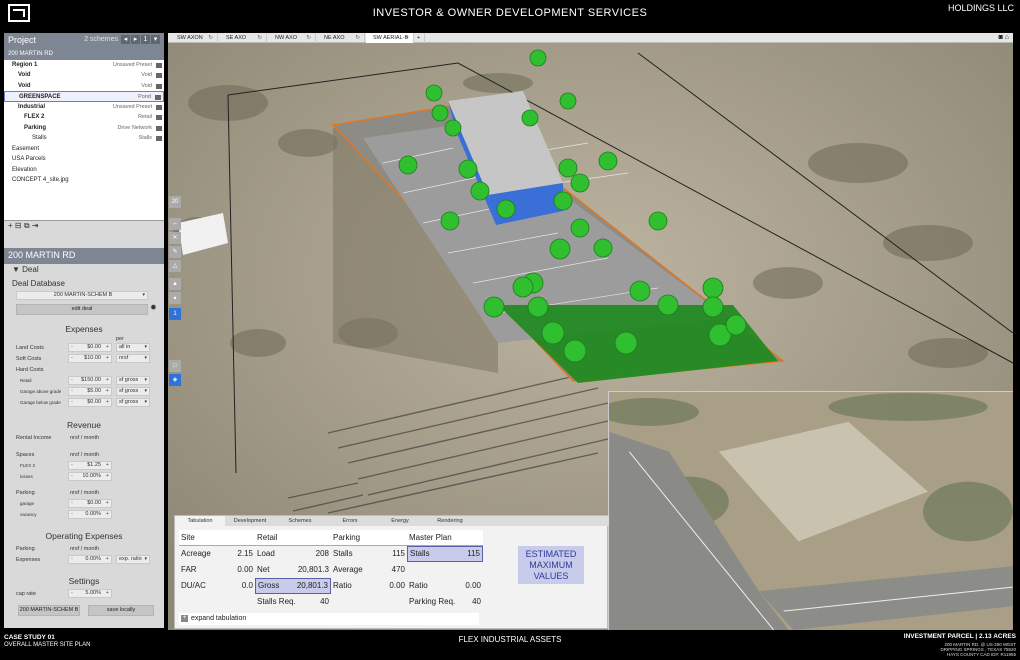 Image resolution: width=1020 pixels, height=660 pixels. What do you see at coordinates (93, 559) in the screenshot?
I see `expenses-ratio-value: 0.00%` at bounding box center [93, 559].